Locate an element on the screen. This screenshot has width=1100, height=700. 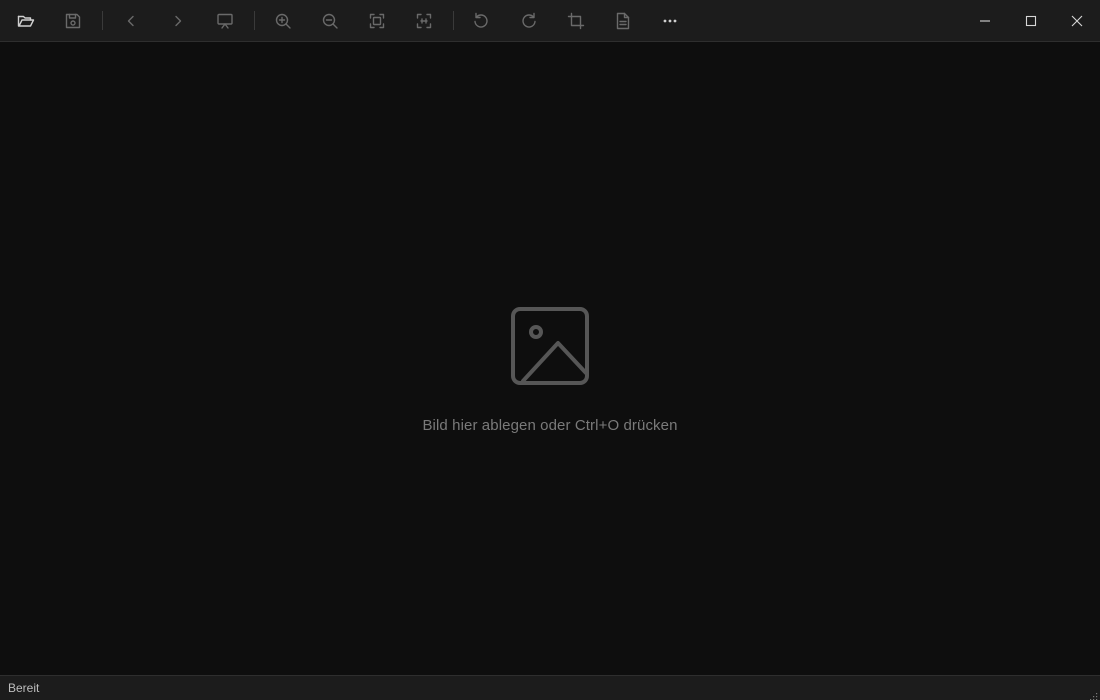
more-icon is located at coordinates (670, 20).